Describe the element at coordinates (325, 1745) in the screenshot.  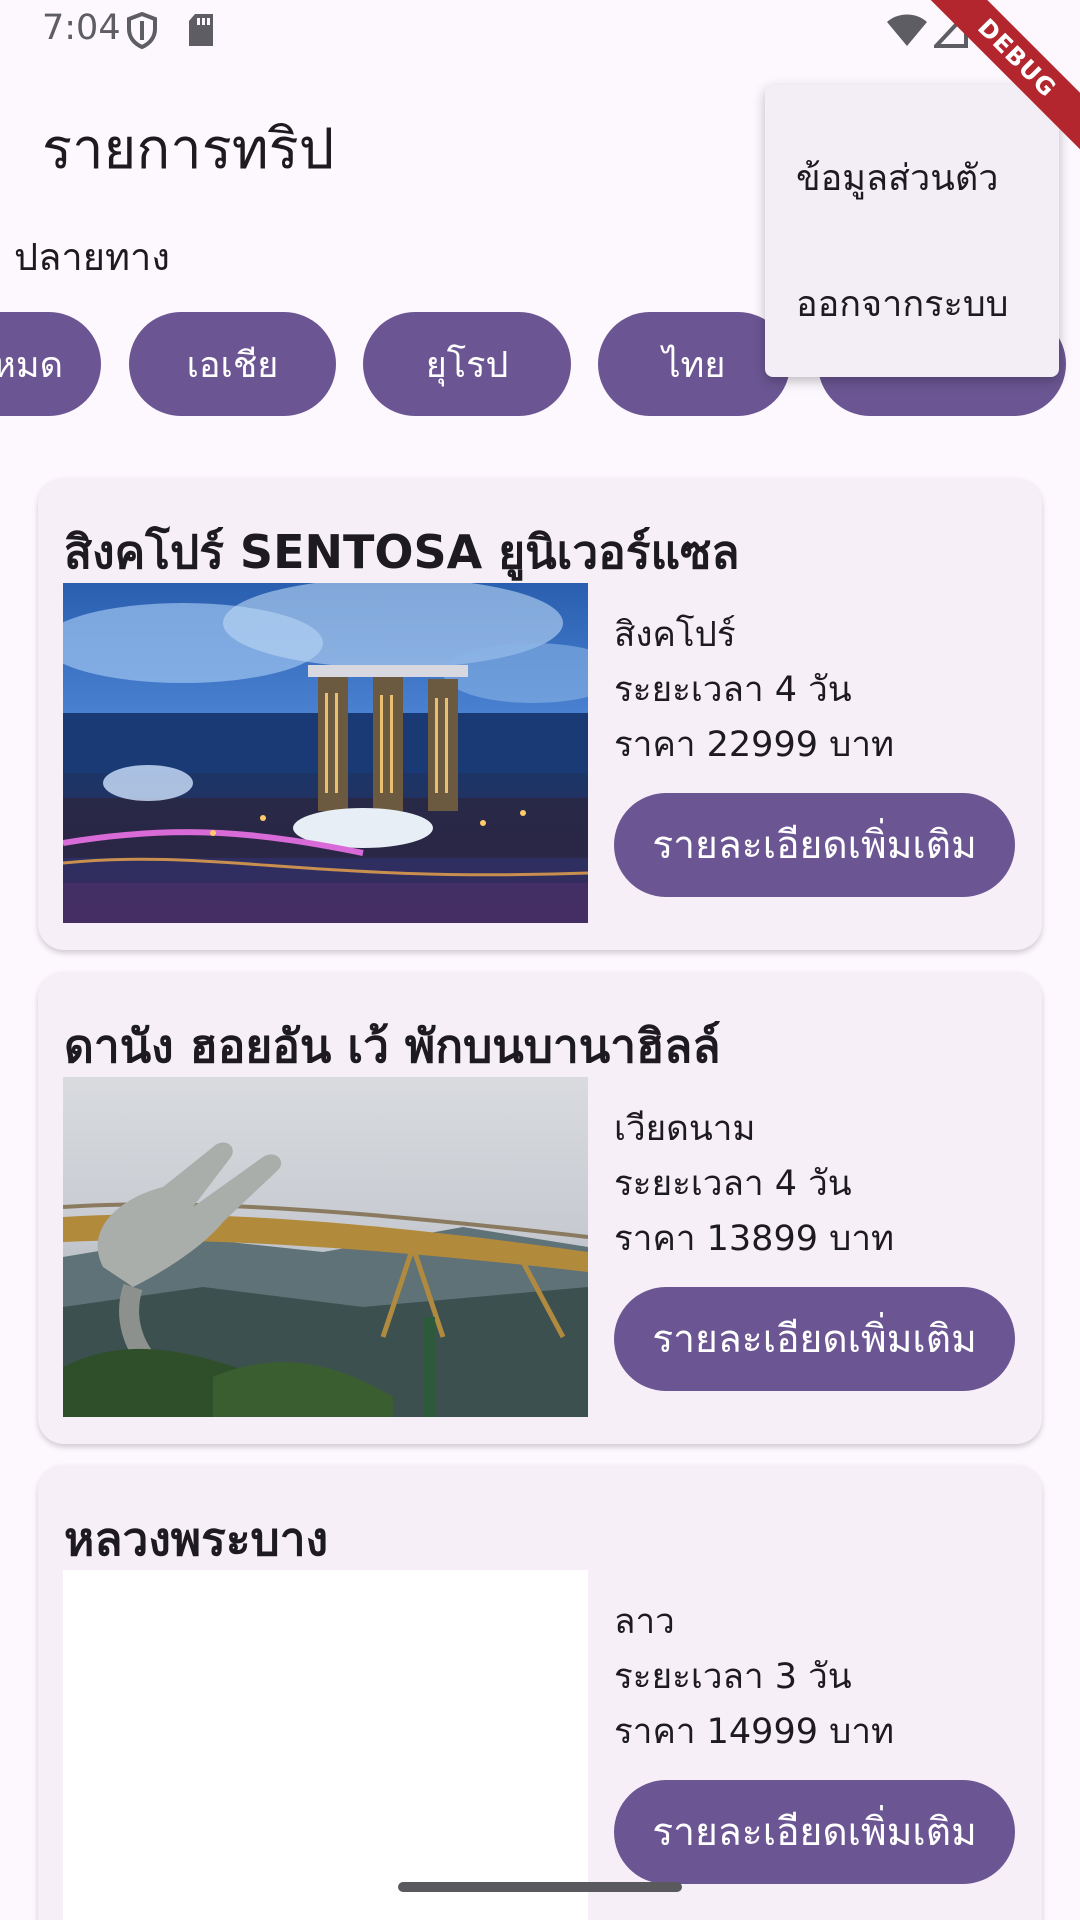
I see `trip-image-placeholder` at that location.